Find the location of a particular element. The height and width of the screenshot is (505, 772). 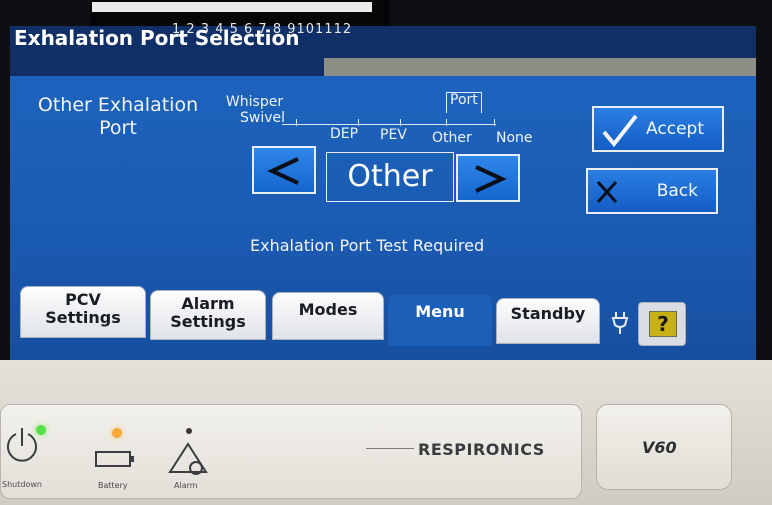

option-none: None is located at coordinates (514, 138).